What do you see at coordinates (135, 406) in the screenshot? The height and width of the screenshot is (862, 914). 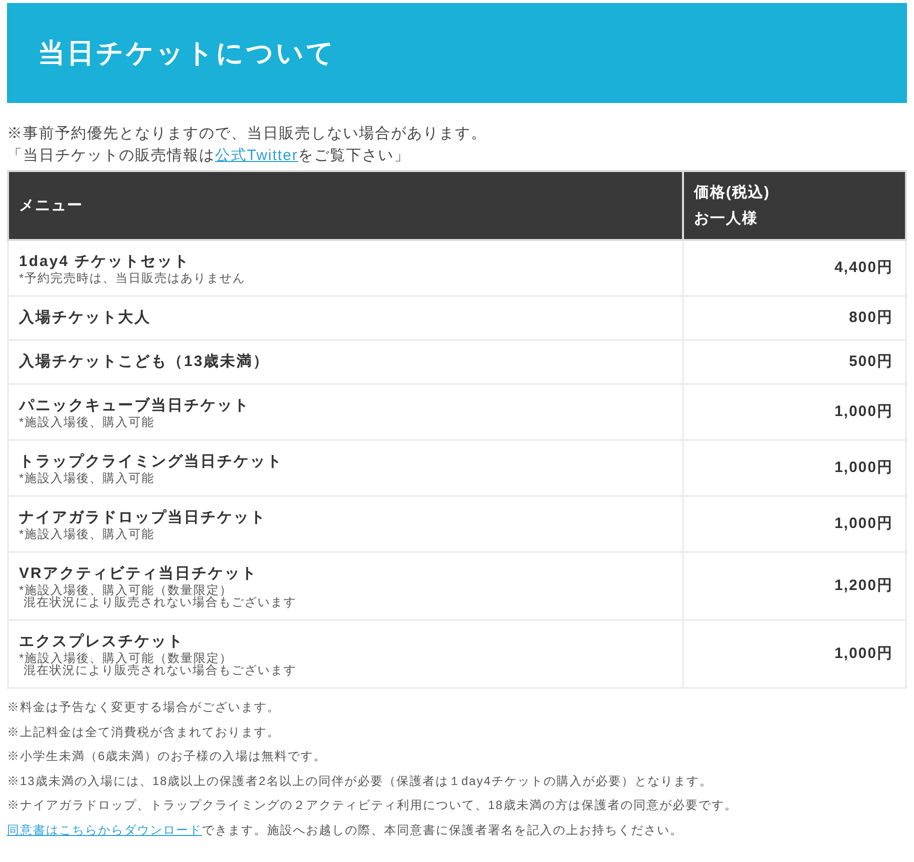 I see `ticket-name: パニックキューブ当日チケット` at bounding box center [135, 406].